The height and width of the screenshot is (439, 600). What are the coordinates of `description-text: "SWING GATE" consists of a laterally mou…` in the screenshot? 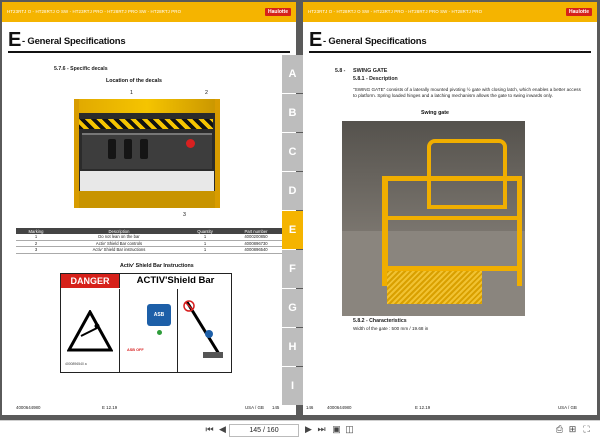 It's located at (467, 93).